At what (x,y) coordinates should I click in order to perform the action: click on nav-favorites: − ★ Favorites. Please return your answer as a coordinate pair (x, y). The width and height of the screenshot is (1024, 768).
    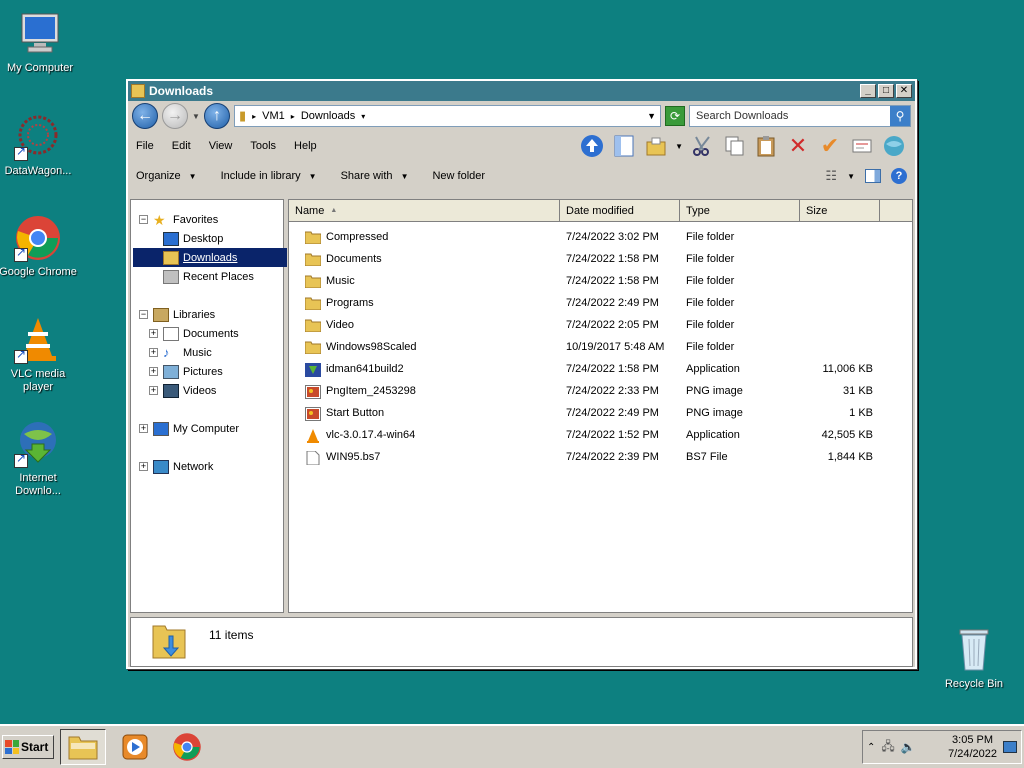
    Looking at the image, I should click on (178, 219).